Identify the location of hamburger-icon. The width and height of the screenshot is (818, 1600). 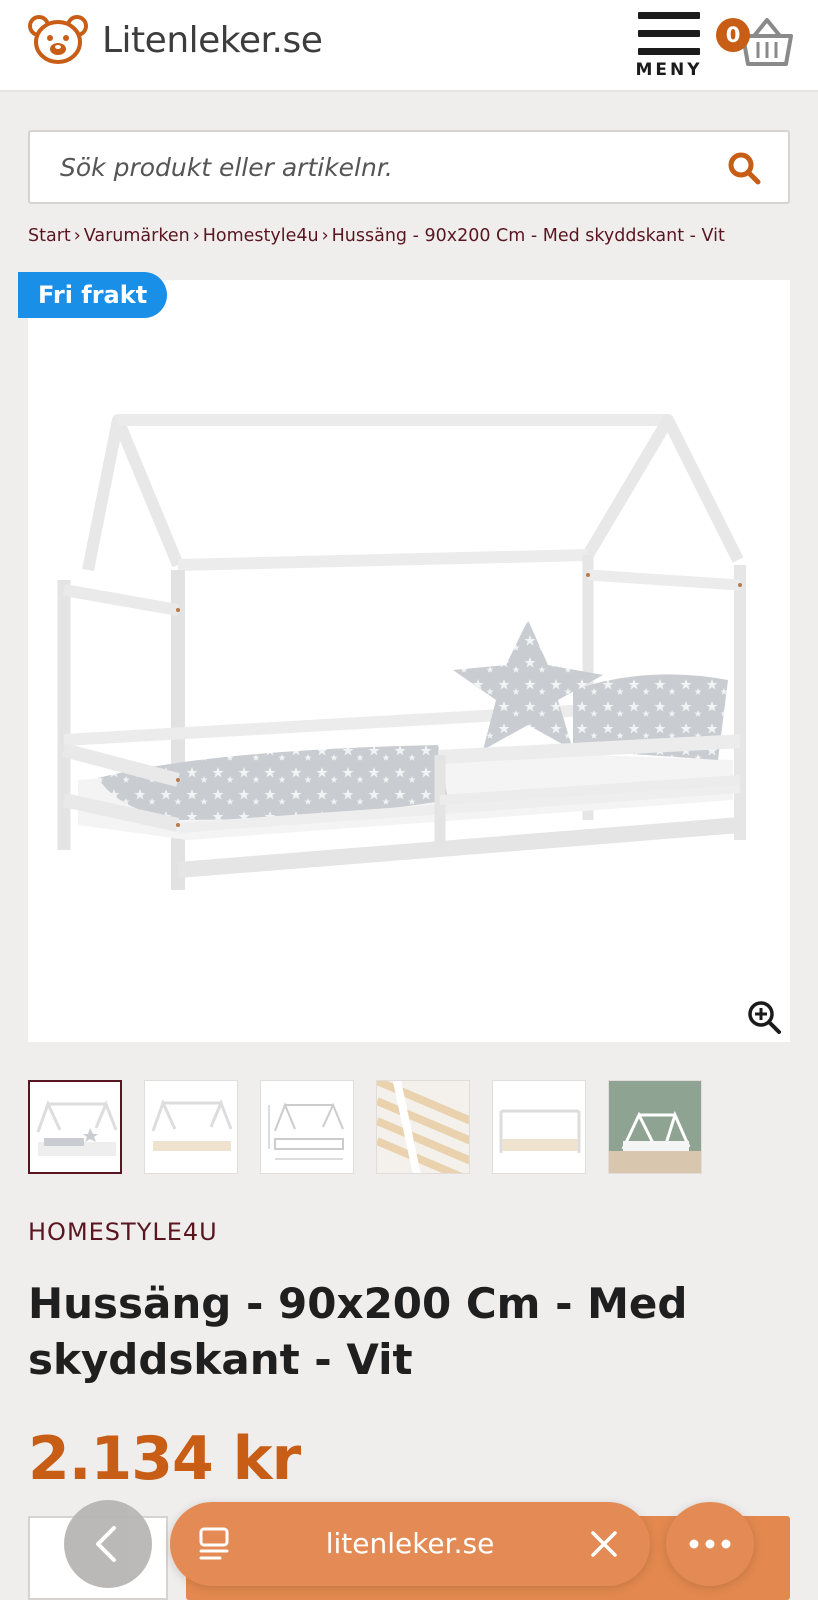
(669, 15).